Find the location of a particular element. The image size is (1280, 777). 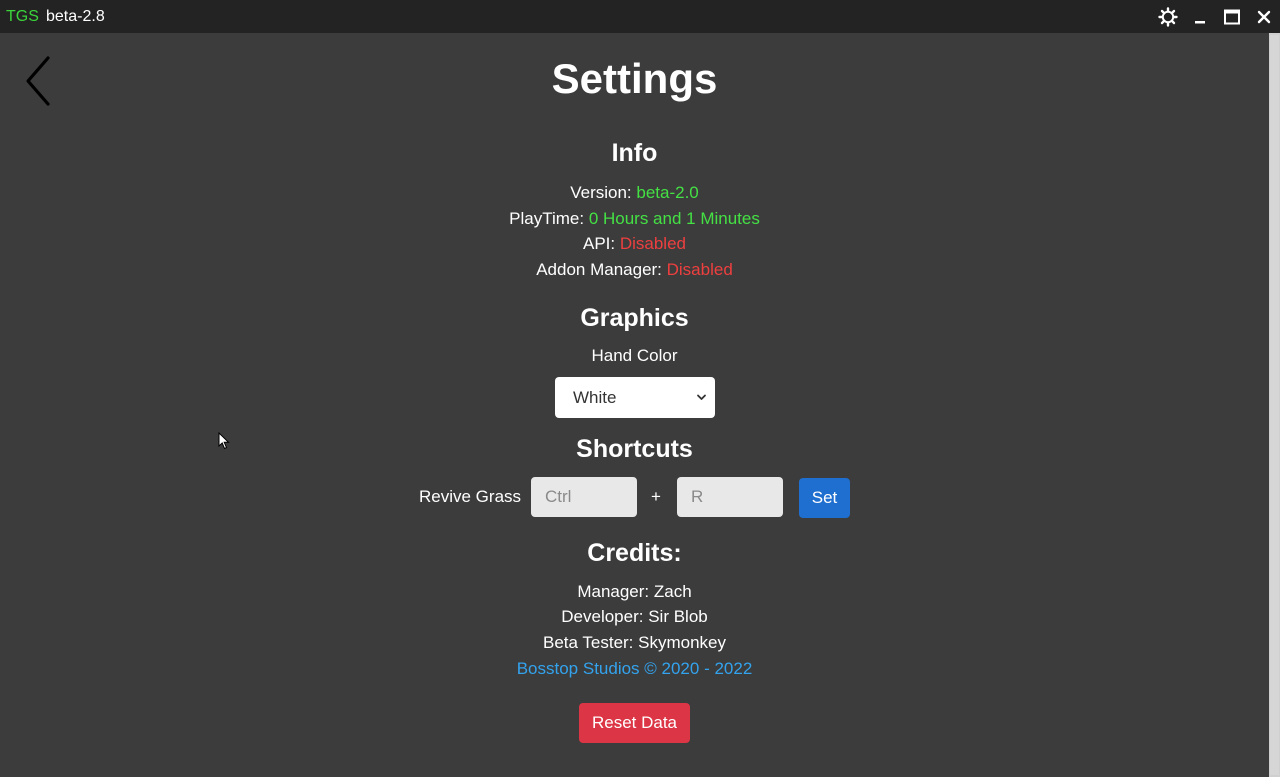

info-heading: Info is located at coordinates (634, 153).